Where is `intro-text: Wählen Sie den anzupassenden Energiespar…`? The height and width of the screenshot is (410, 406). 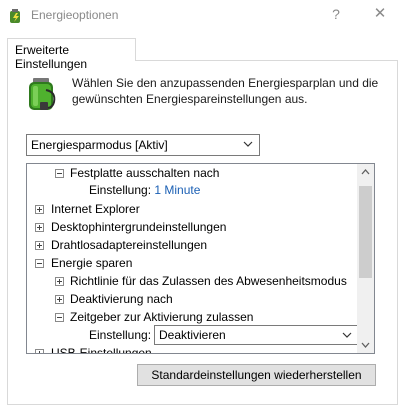 intro-text: Wählen Sie den anzupassenden Energiespar… is located at coordinates (225, 91).